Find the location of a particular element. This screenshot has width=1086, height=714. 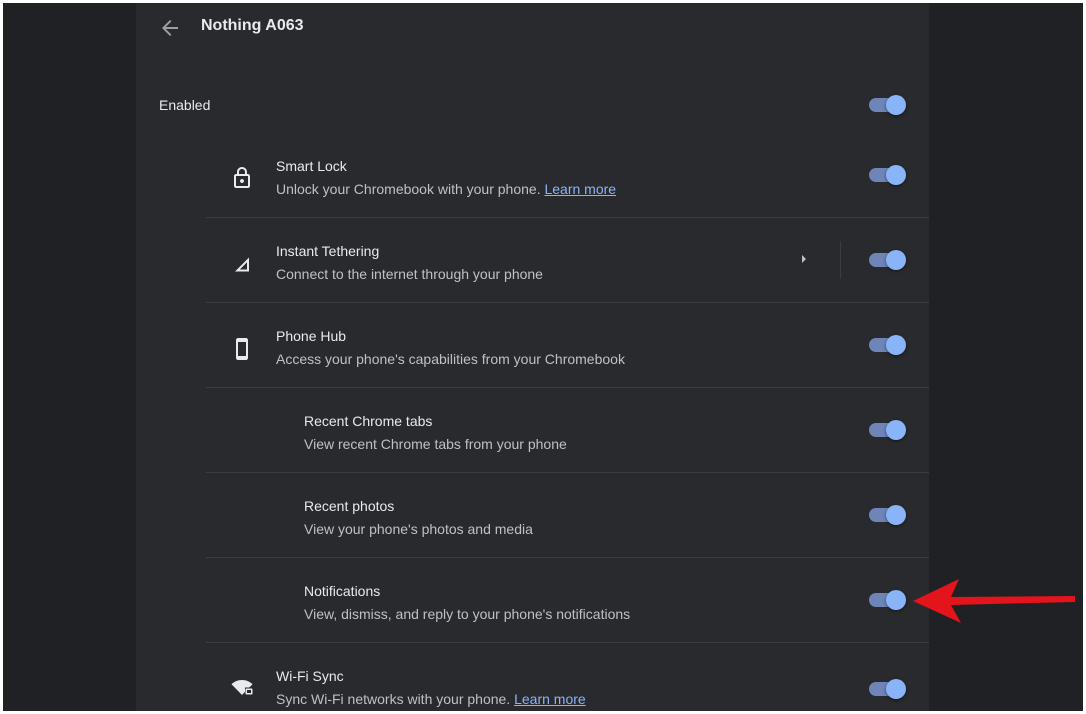

feature-description: View recent Chrome tabs from your phone is located at coordinates (435, 444).